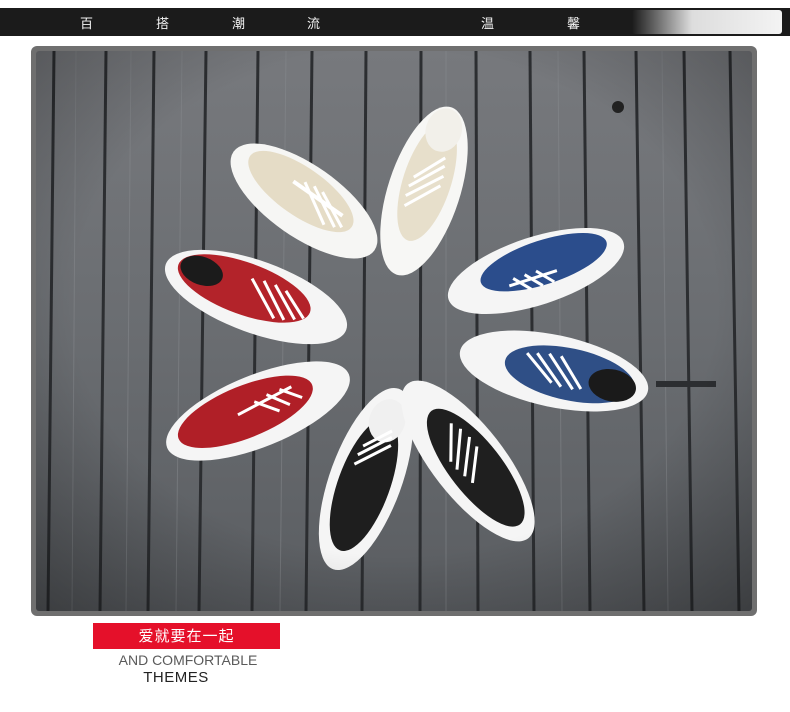 This screenshot has height=712, width=790. I want to click on banner-glow, so click(707, 22).